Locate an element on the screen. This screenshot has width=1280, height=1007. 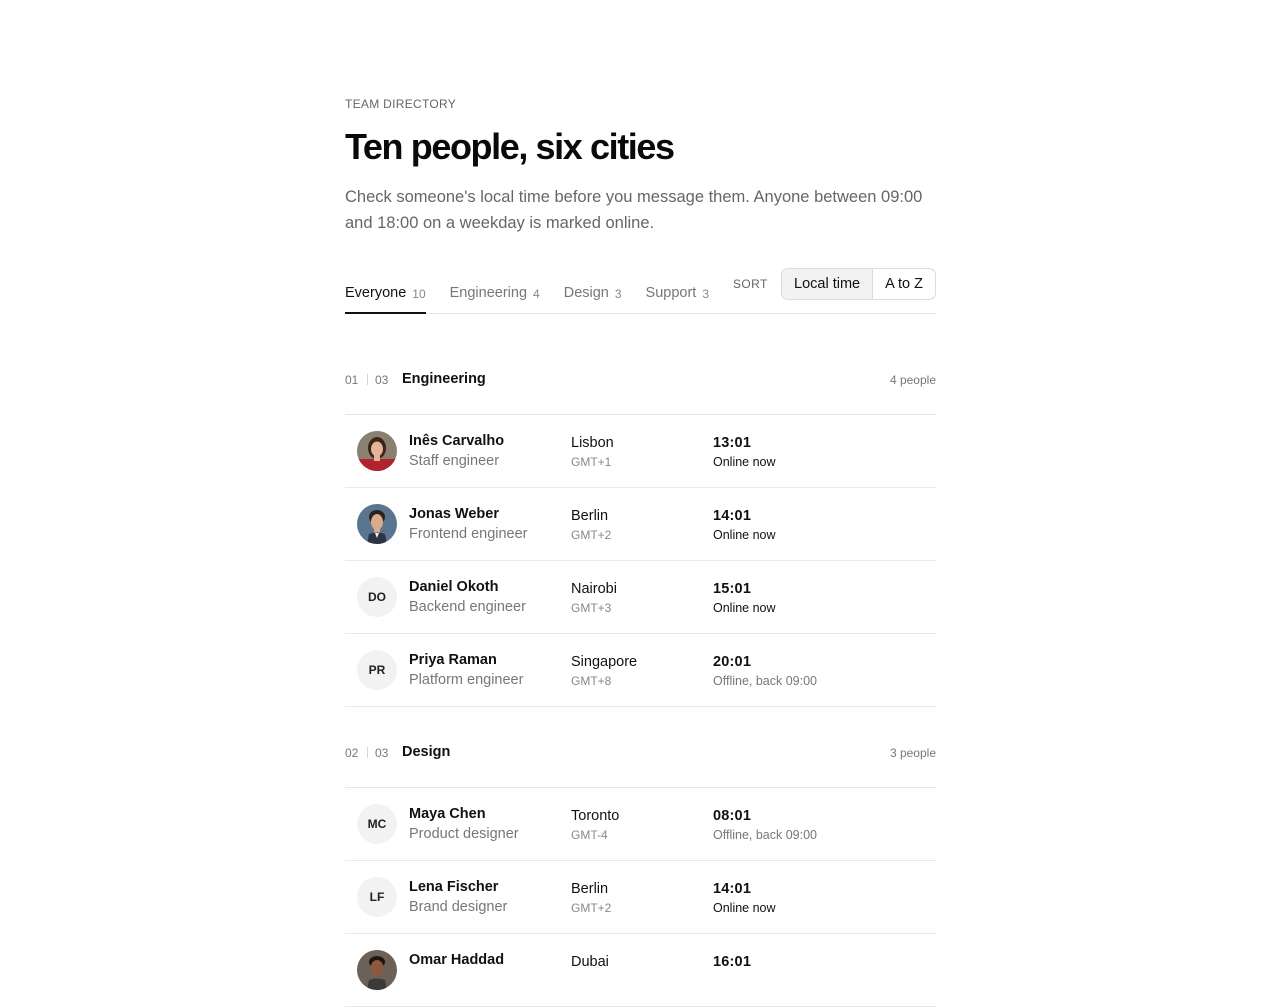
eyebrow: TEAM DIRECTORY is located at coordinates (401, 104).